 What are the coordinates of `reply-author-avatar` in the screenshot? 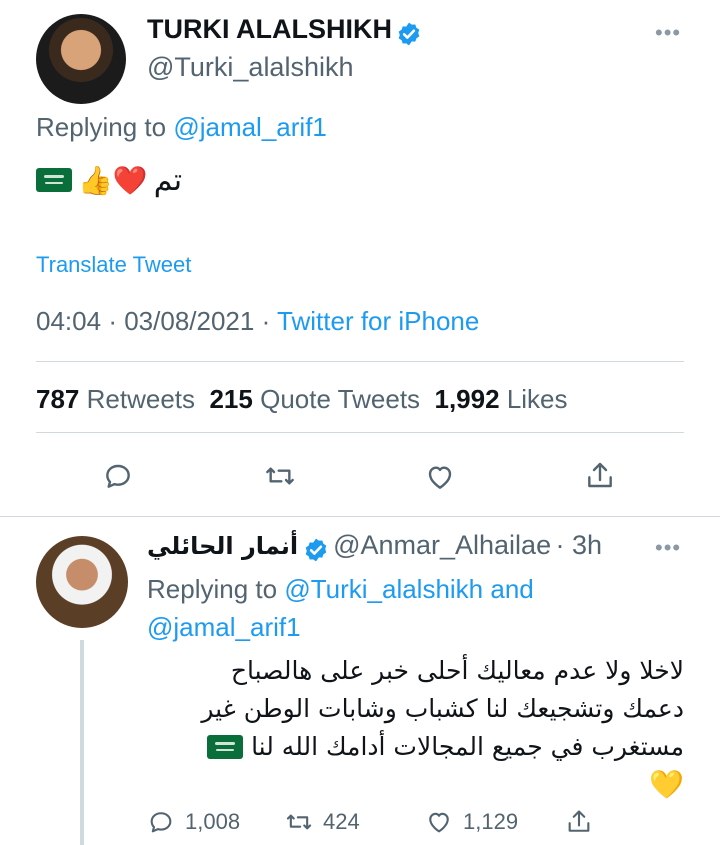 It's located at (82, 582).